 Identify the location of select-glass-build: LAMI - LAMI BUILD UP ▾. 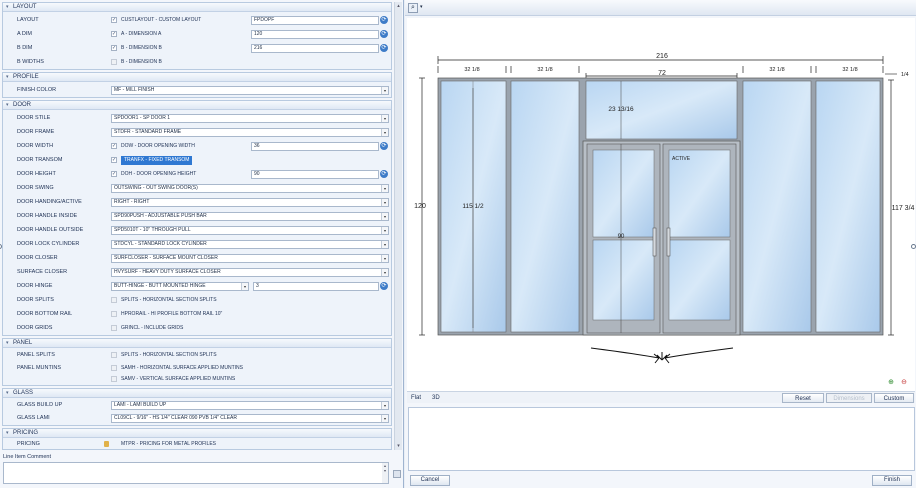
(250, 405).